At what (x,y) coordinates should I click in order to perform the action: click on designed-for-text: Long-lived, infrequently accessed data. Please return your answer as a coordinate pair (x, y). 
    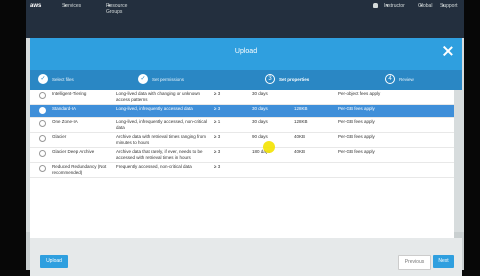
    Looking at the image, I should click on (154, 108).